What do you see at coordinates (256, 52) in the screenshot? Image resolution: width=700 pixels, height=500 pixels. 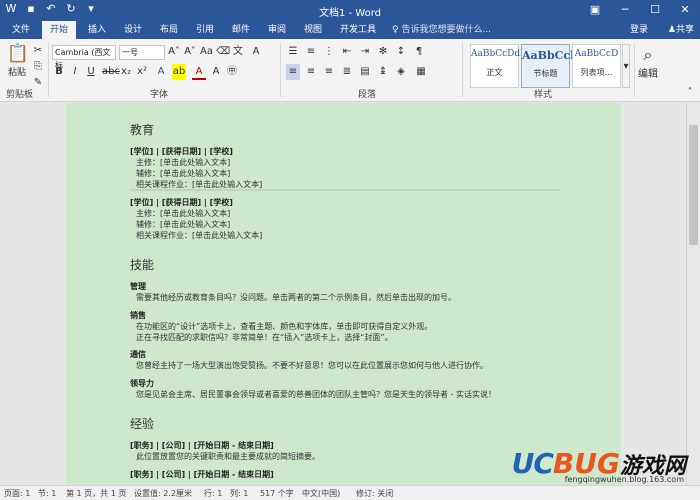 I see `char-border-icon: A` at bounding box center [256, 52].